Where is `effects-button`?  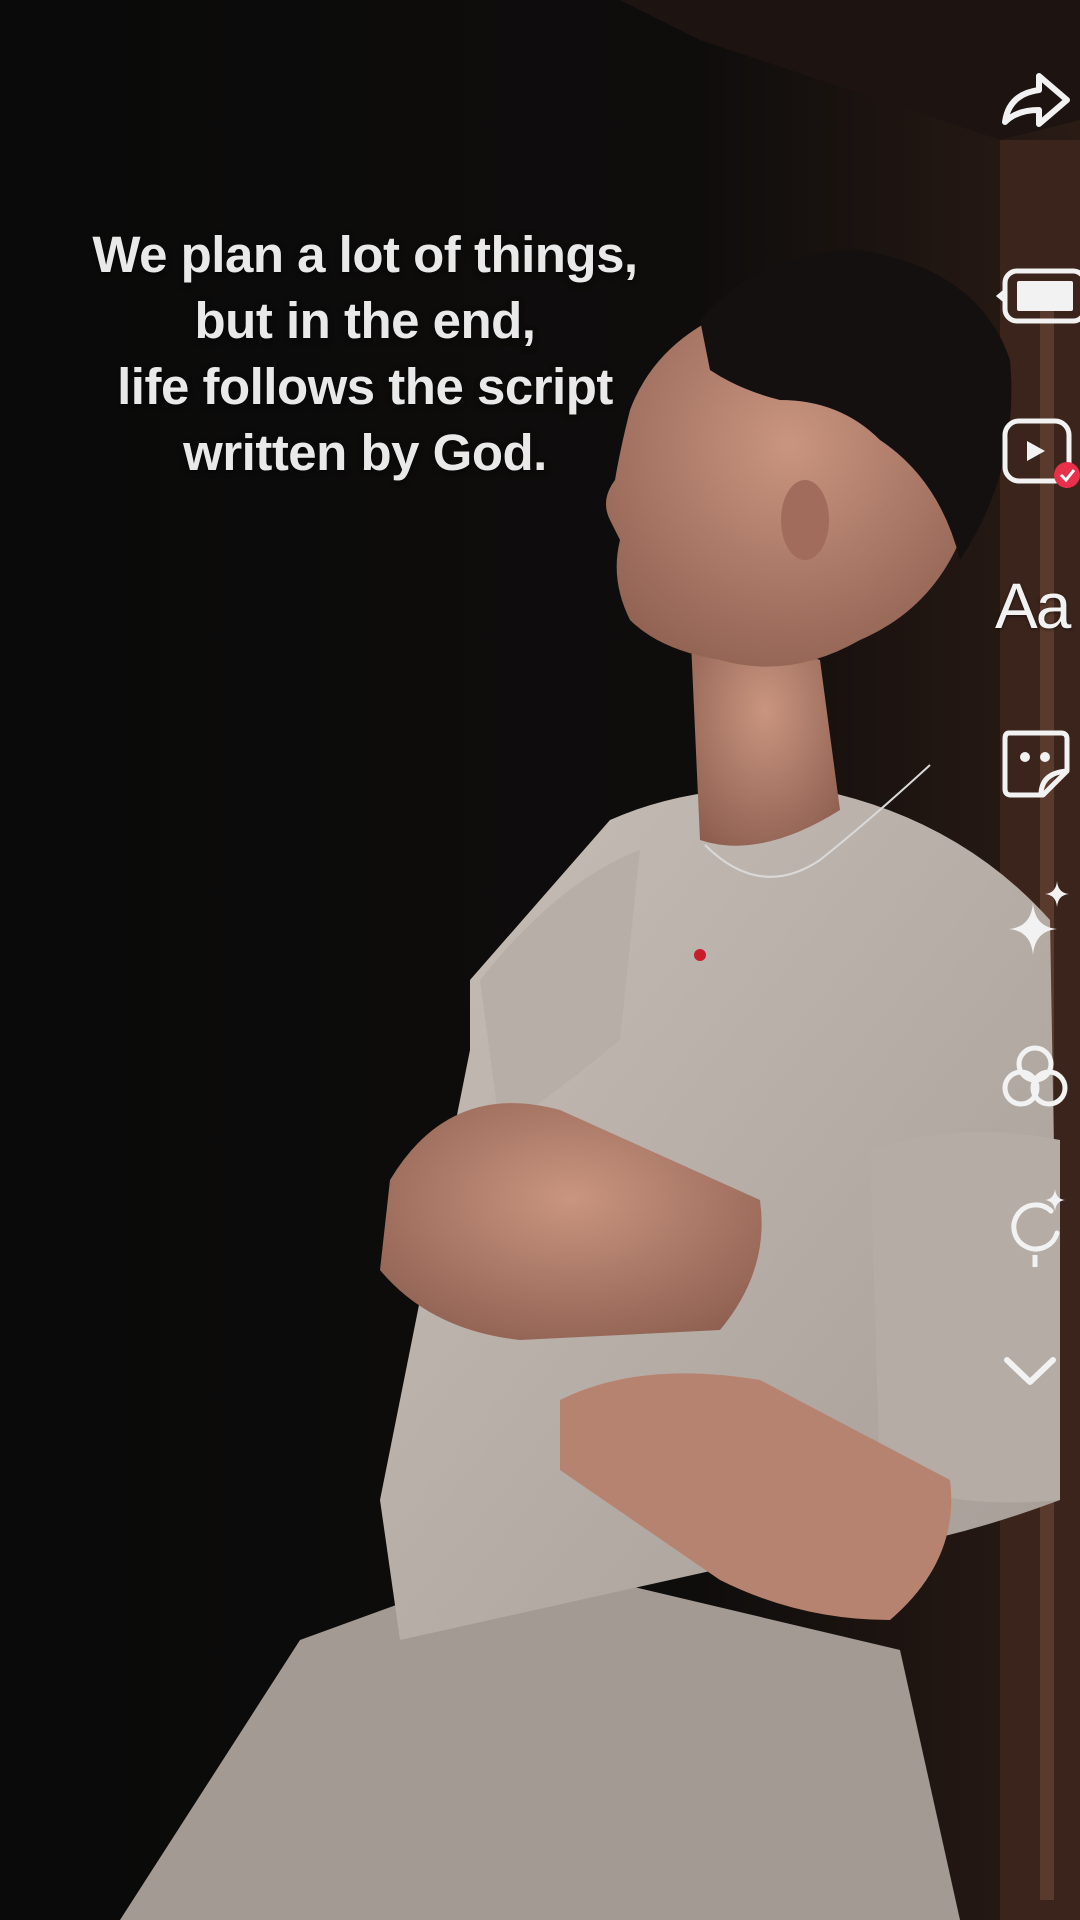
effects-button is located at coordinates (1037, 918).